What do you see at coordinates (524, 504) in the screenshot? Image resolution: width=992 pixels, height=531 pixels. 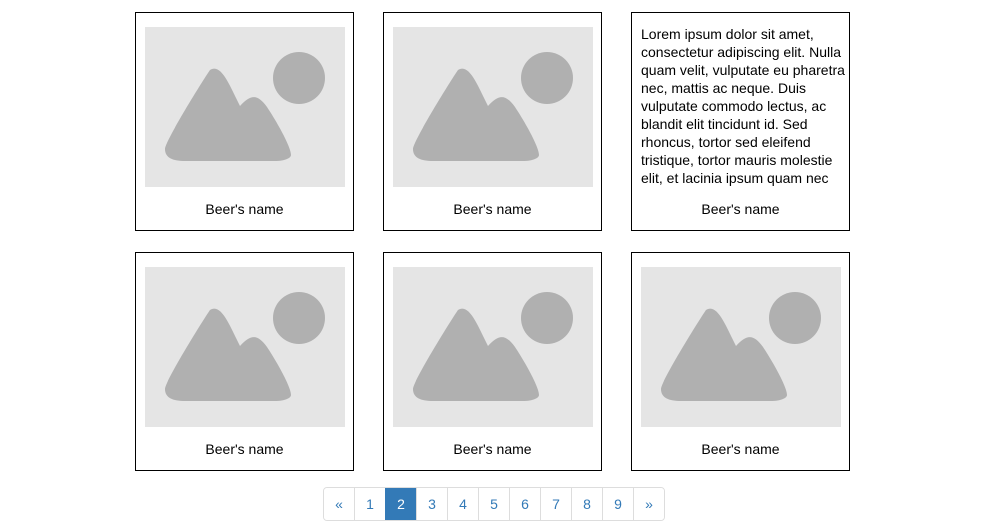 I see `page-link-6: 6` at bounding box center [524, 504].